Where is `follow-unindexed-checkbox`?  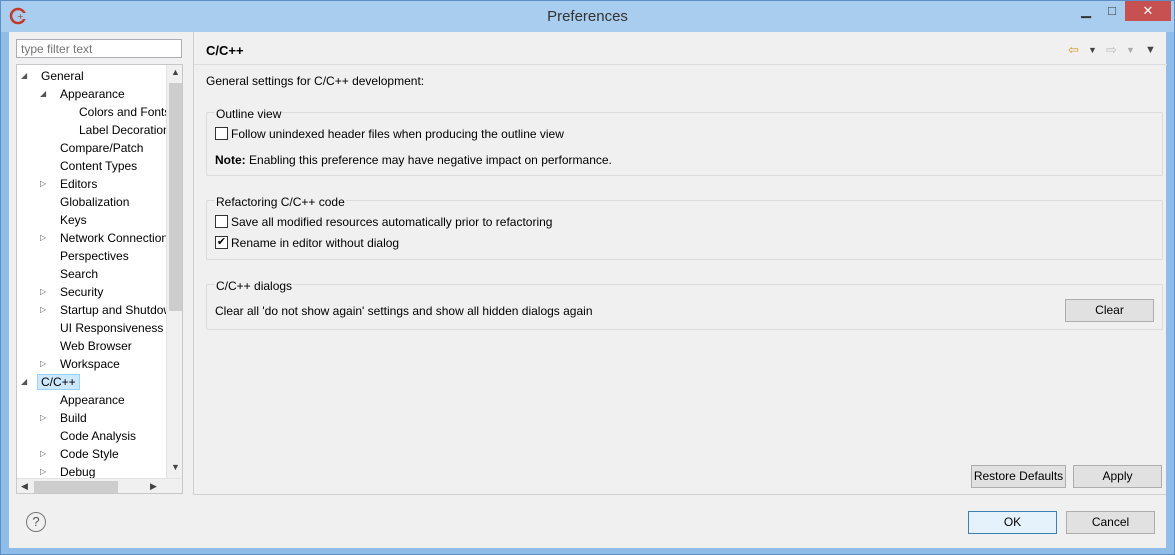
follow-unindexed-checkbox is located at coordinates (221, 133).